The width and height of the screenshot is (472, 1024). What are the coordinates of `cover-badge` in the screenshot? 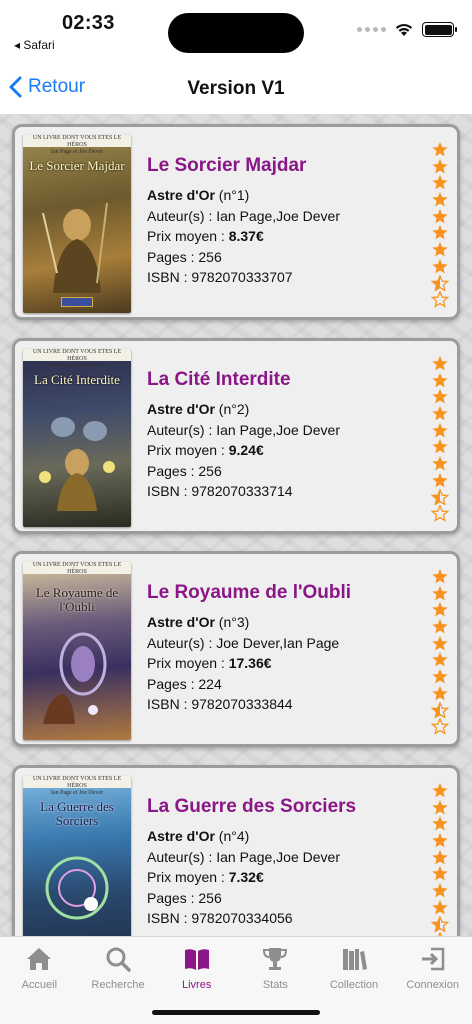 It's located at (77, 302).